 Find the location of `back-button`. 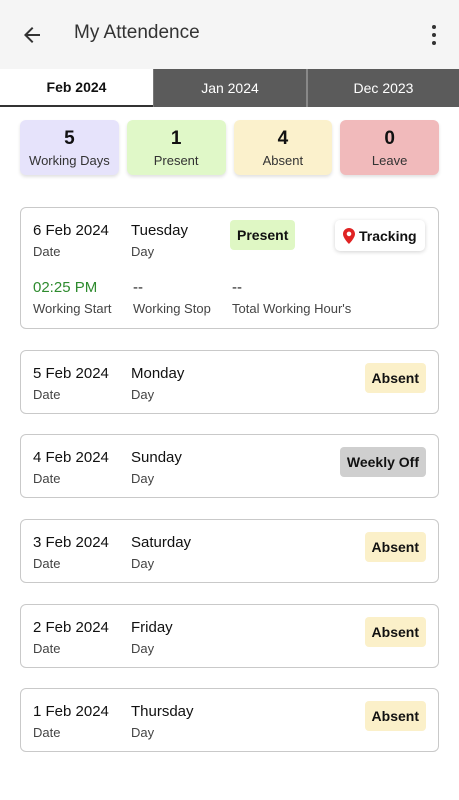

back-button is located at coordinates (32, 35).